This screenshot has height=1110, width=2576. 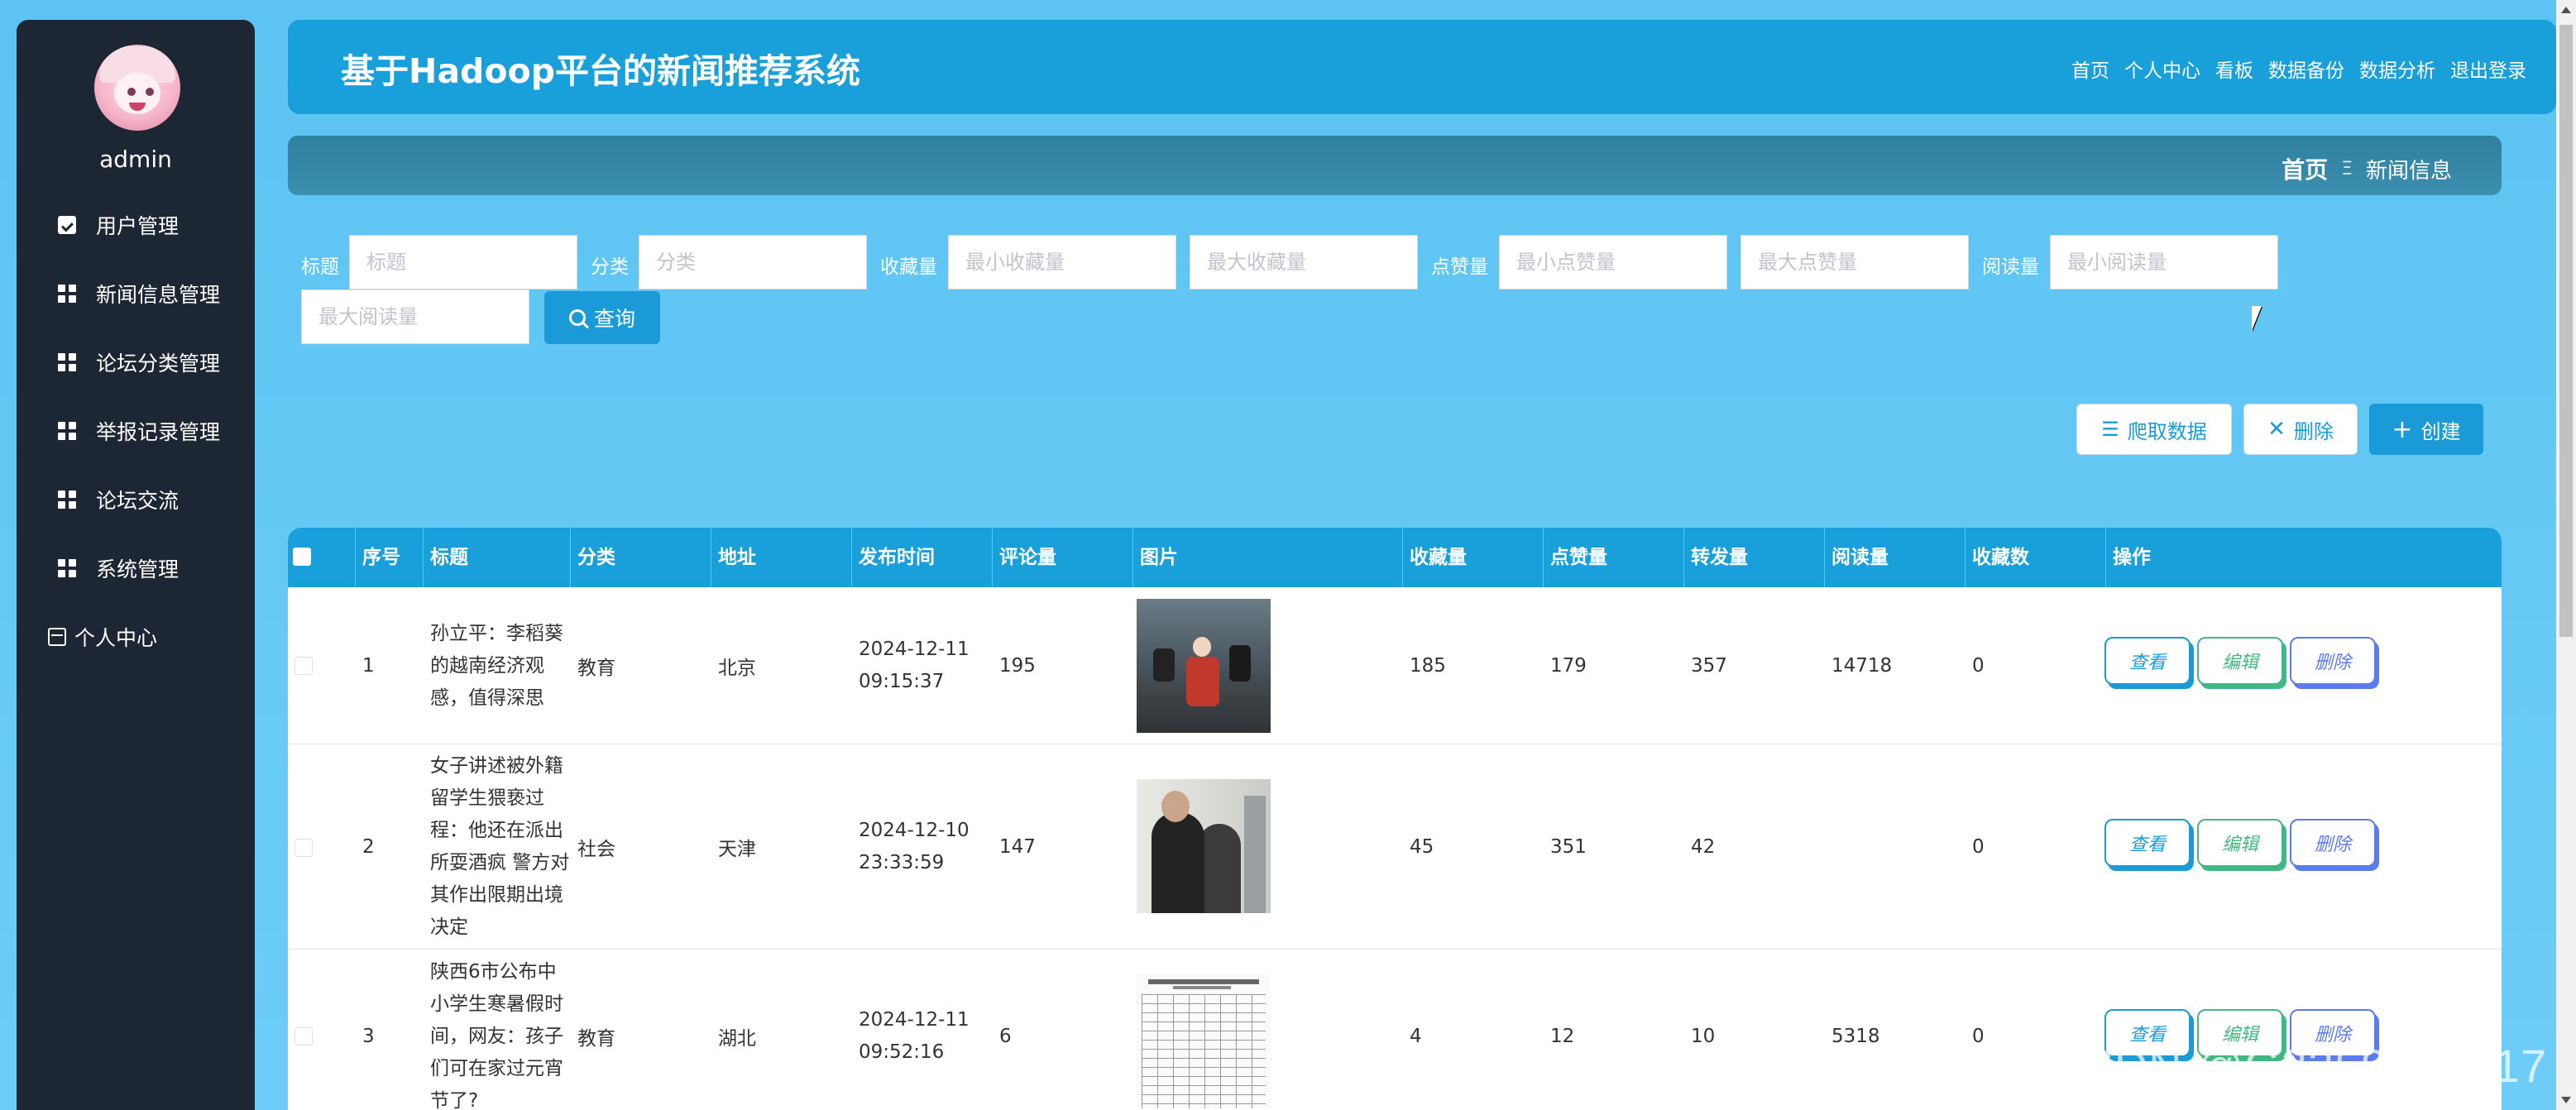 I want to click on user-card-icon, so click(x=57, y=637).